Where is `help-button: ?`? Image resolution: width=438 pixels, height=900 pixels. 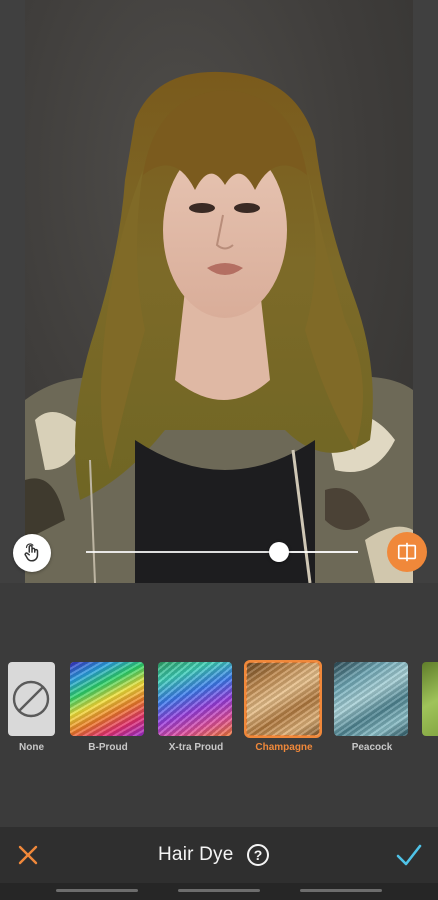 help-button: ? is located at coordinates (258, 855).